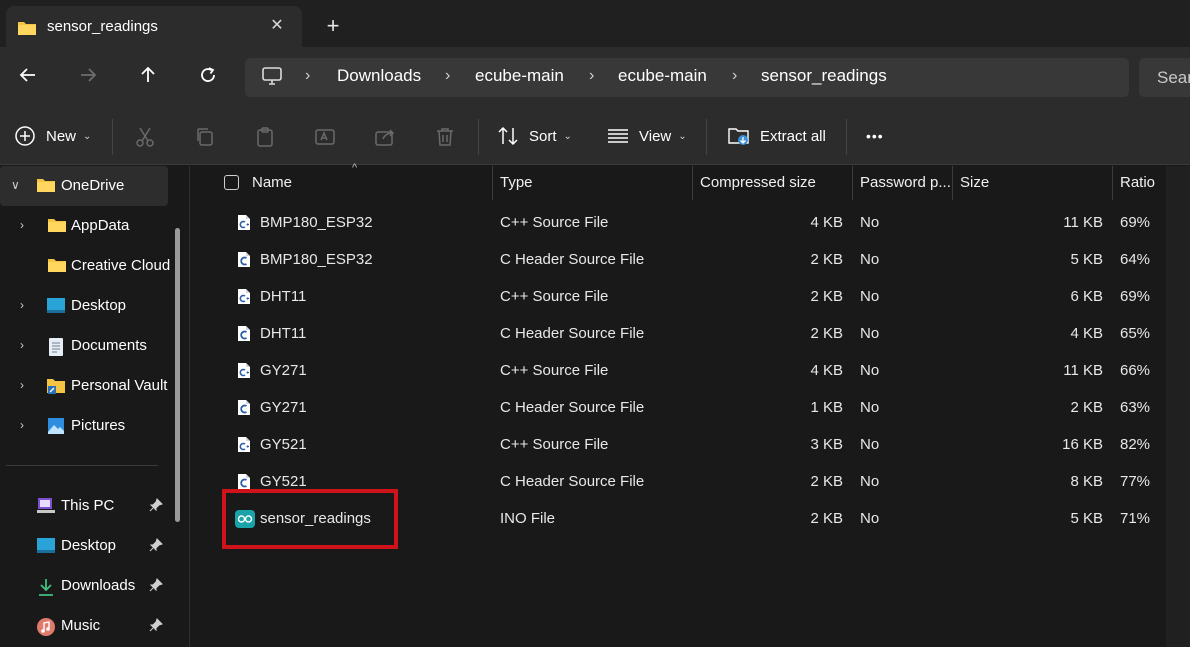 This screenshot has width=1190, height=647. What do you see at coordinates (516, 183) in the screenshot?
I see `column-header-type: Type` at bounding box center [516, 183].